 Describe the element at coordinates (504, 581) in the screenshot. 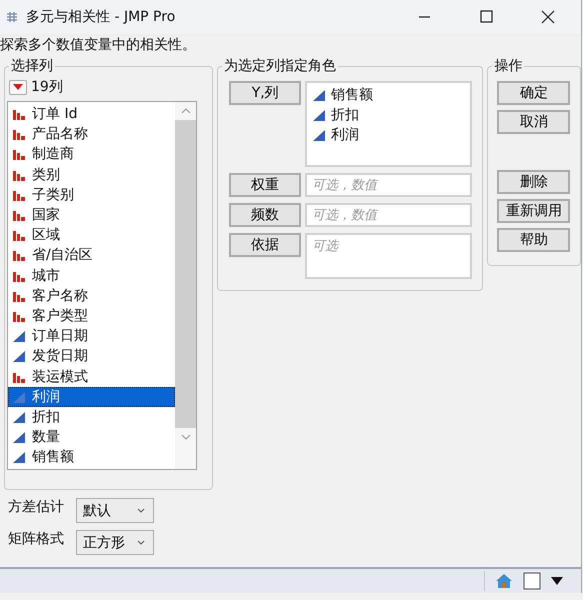

I see `house-icon` at that location.